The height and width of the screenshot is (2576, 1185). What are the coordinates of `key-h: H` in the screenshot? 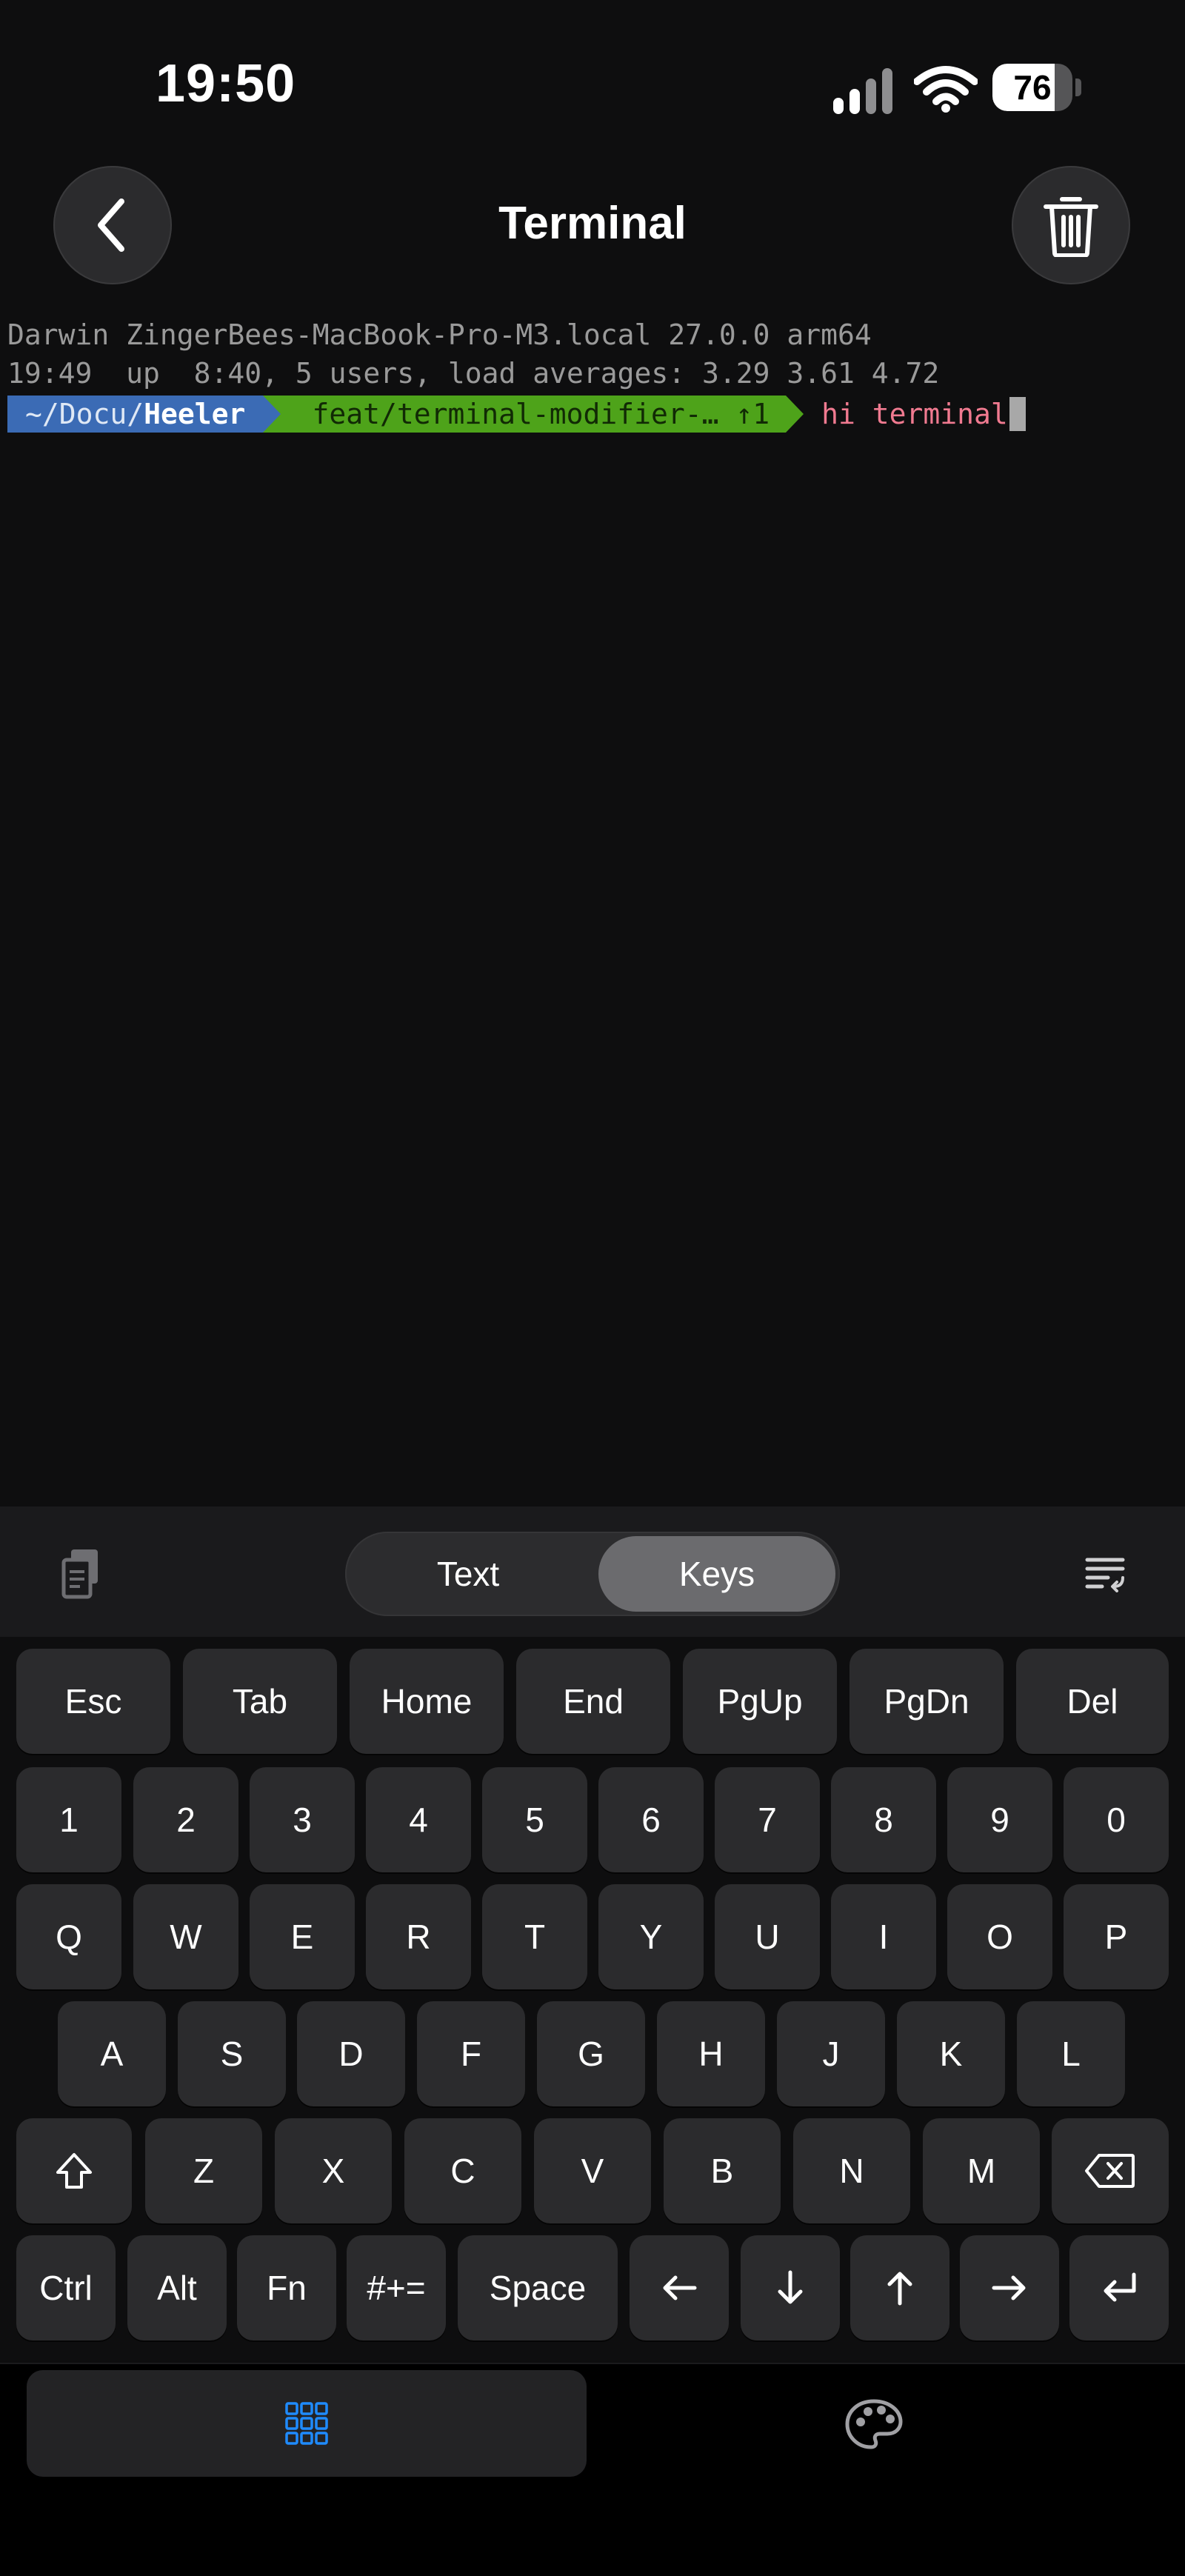 It's located at (711, 2053).